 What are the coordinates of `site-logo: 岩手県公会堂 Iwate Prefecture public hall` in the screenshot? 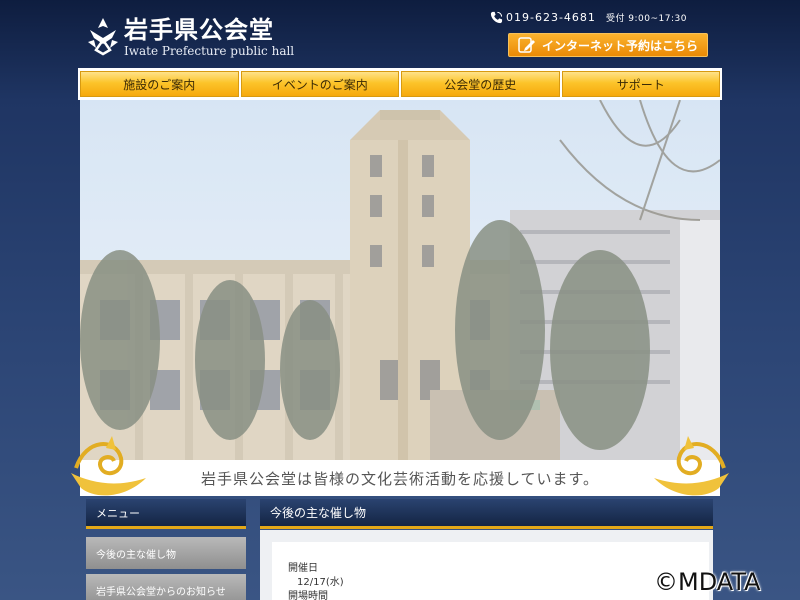 It's located at (190, 37).